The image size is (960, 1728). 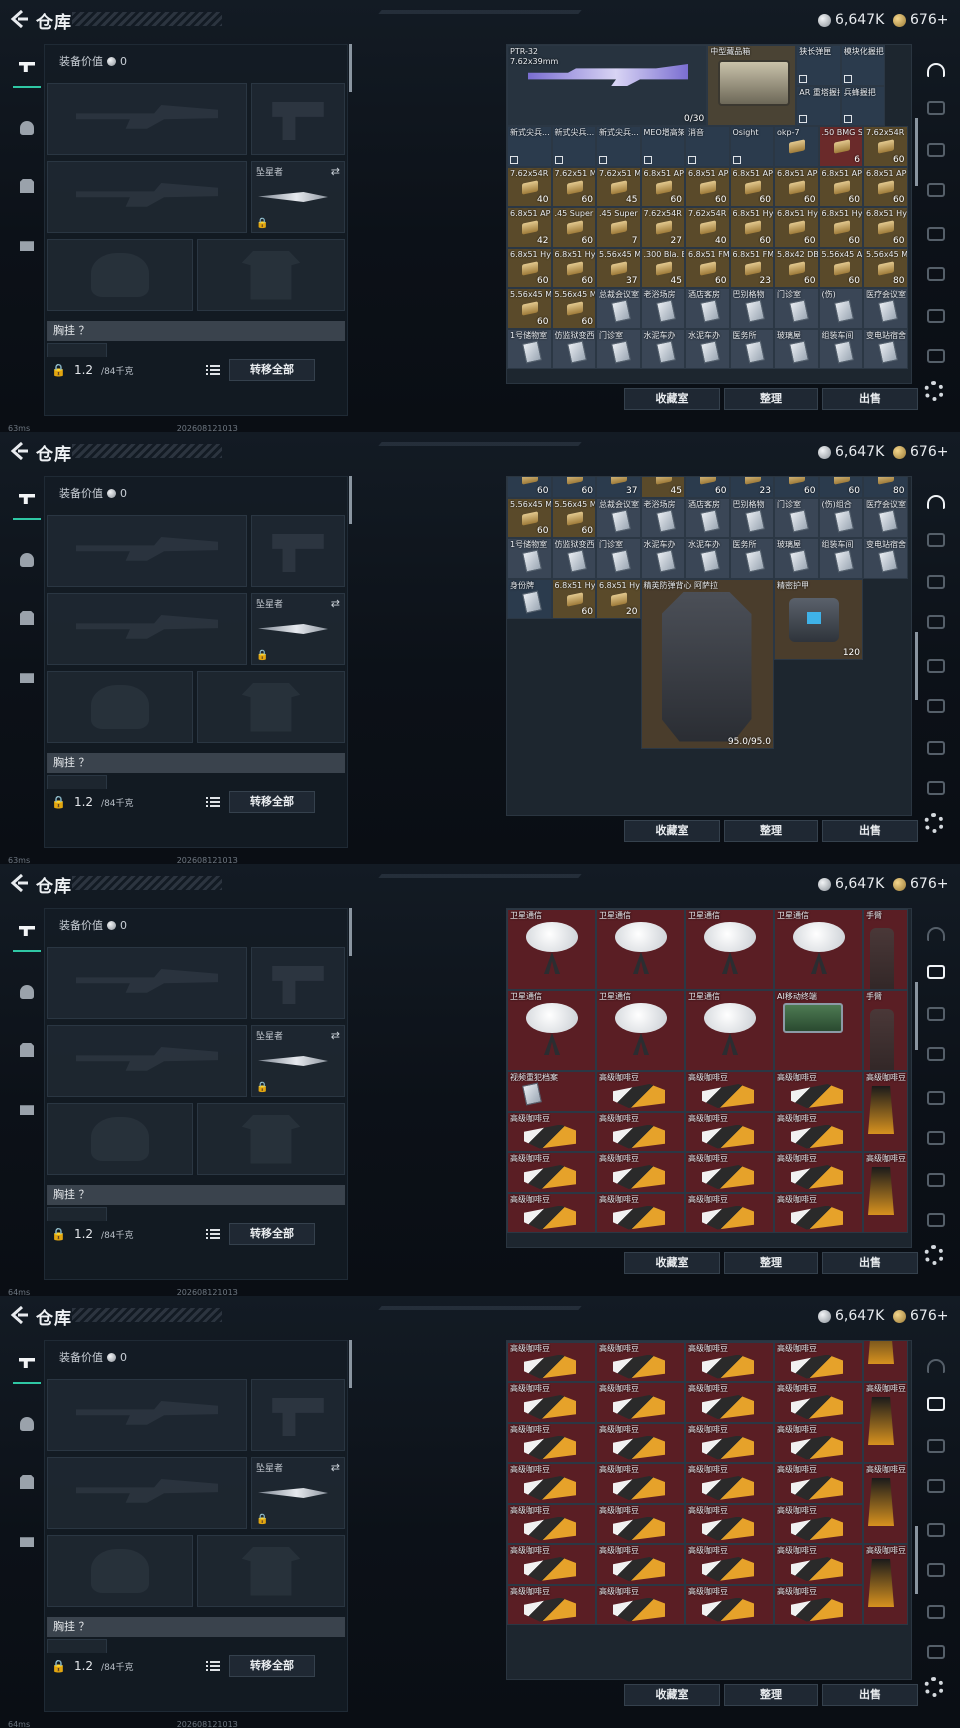 I want to click on item-cell: 6.8x51 AP 42, so click(x=529, y=227).